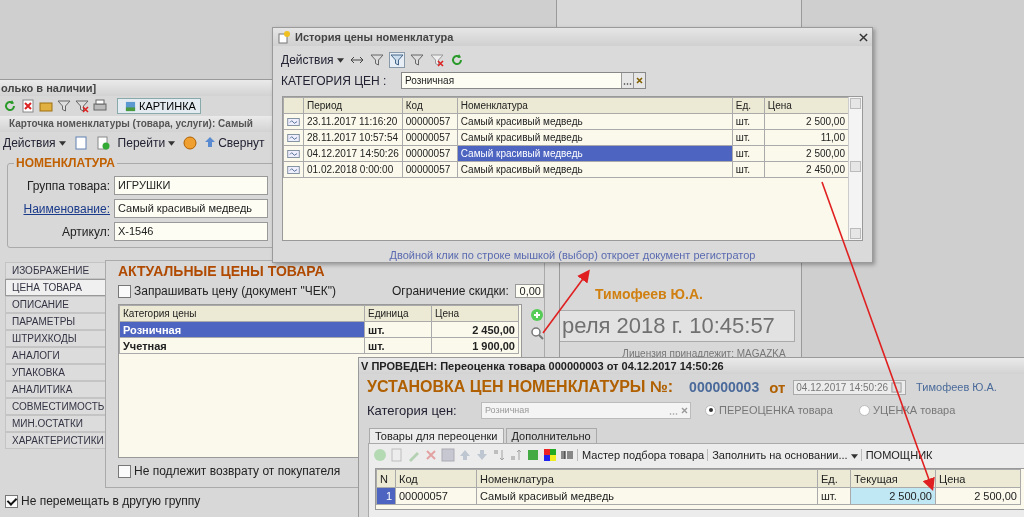  Describe the element at coordinates (55, 440) in the screenshot. I see `side-tab: ХАРАКТЕРИСТИКИ` at that location.